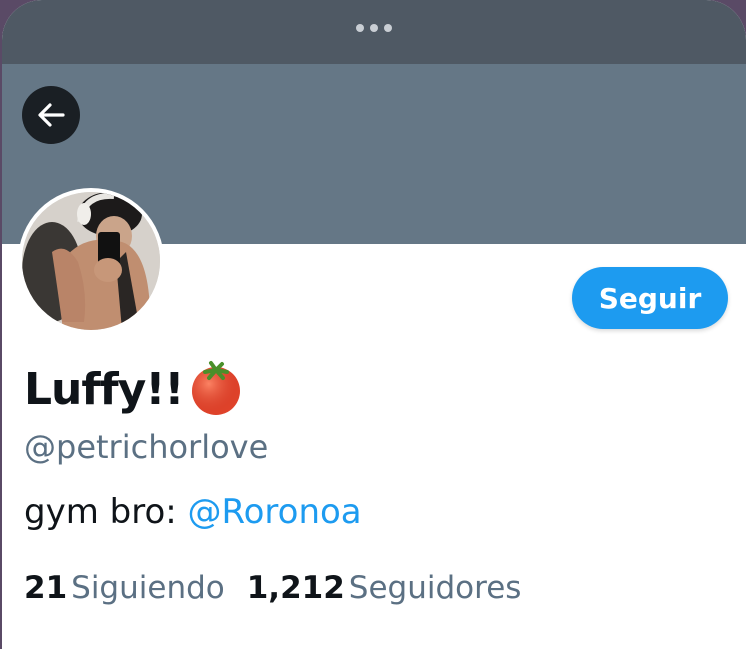  I want to click on followers-label: Seguidores, so click(435, 588).